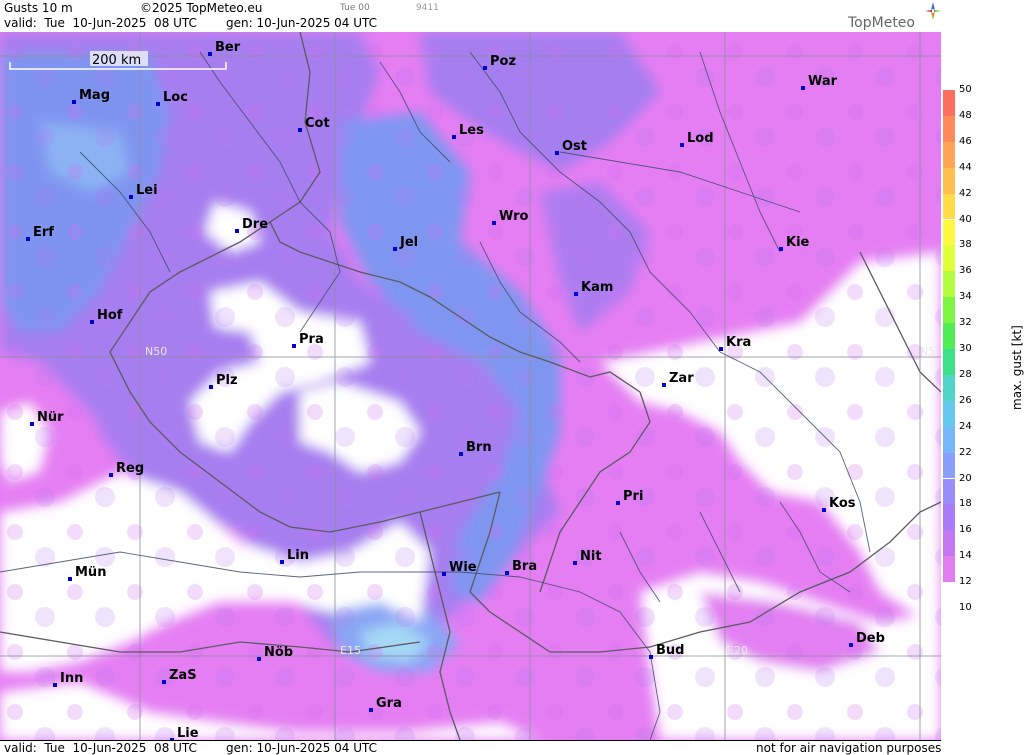  What do you see at coordinates (700, 138) in the screenshot?
I see `city-label: Lod` at bounding box center [700, 138].